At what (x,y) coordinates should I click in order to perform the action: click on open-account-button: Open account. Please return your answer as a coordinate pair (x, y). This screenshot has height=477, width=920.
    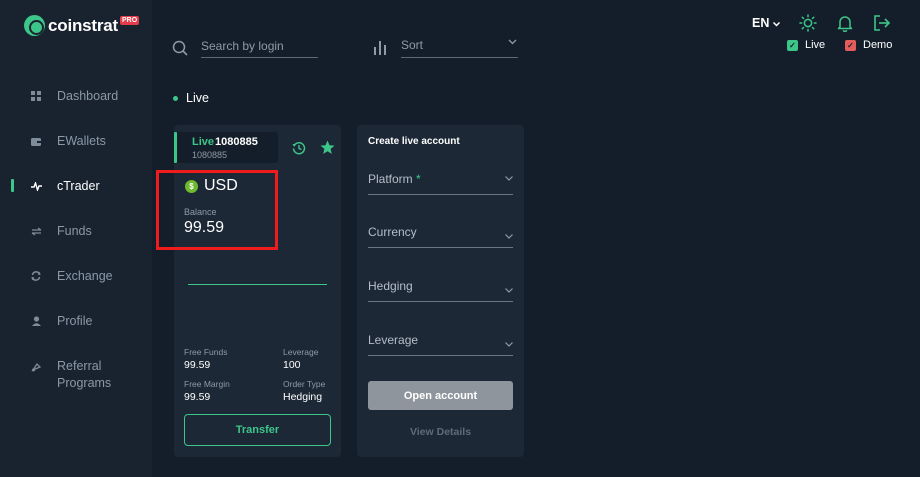
    Looking at the image, I should click on (440, 395).